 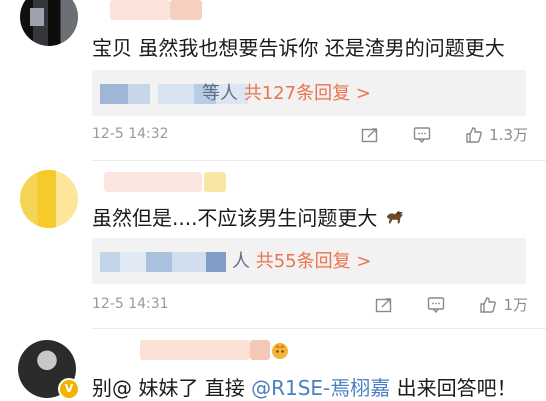 What do you see at coordinates (235, 218) in the screenshot?
I see `comment-text-body: 虽然但是....不应该男生问题更大` at bounding box center [235, 218].